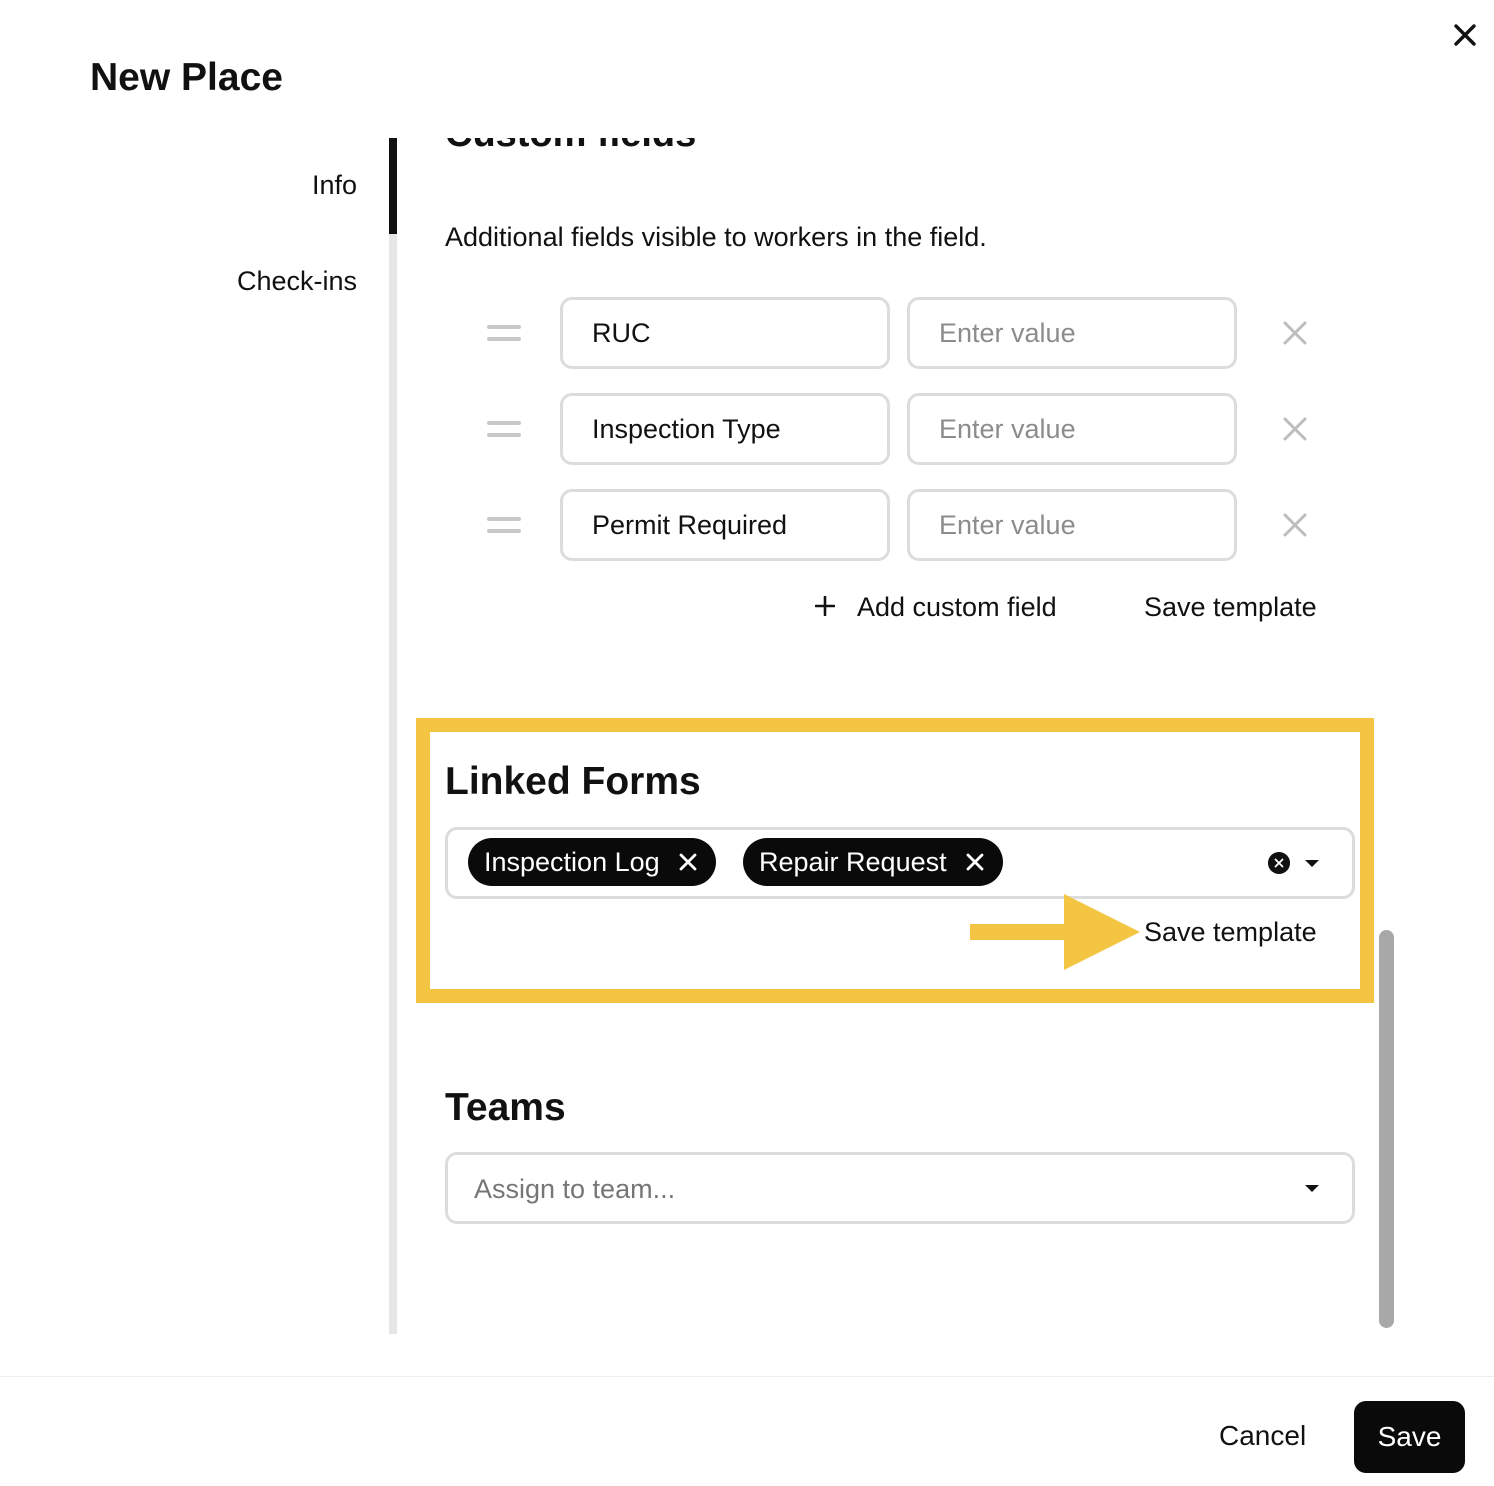  What do you see at coordinates (186, 77) in the screenshot?
I see `dialog-title: New Place` at bounding box center [186, 77].